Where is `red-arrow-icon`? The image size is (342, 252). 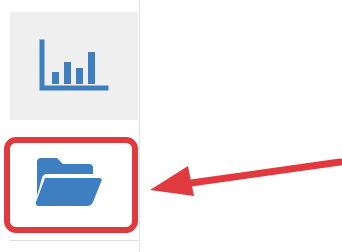
red-arrow-icon is located at coordinates (243, 177).